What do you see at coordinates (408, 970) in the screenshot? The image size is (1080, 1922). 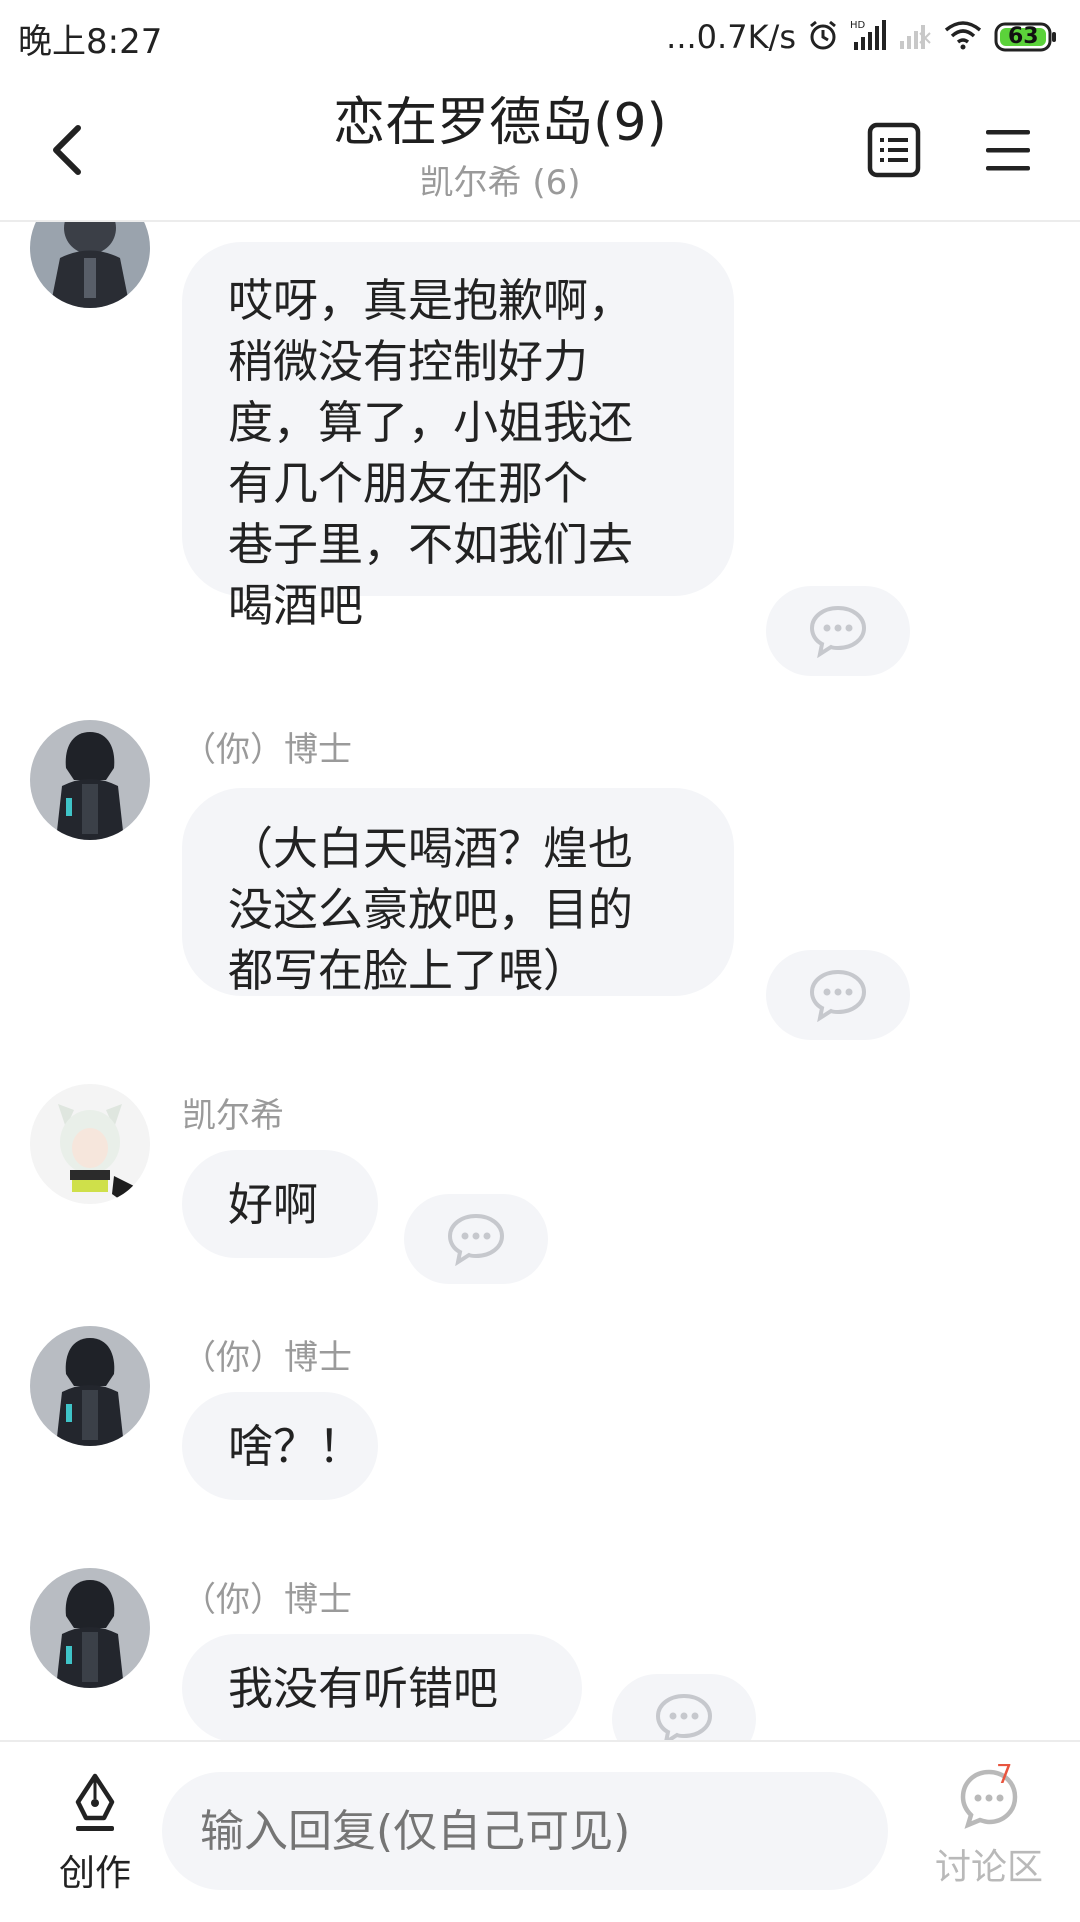 I see `message-line: 都写在脸上了喂）` at bounding box center [408, 970].